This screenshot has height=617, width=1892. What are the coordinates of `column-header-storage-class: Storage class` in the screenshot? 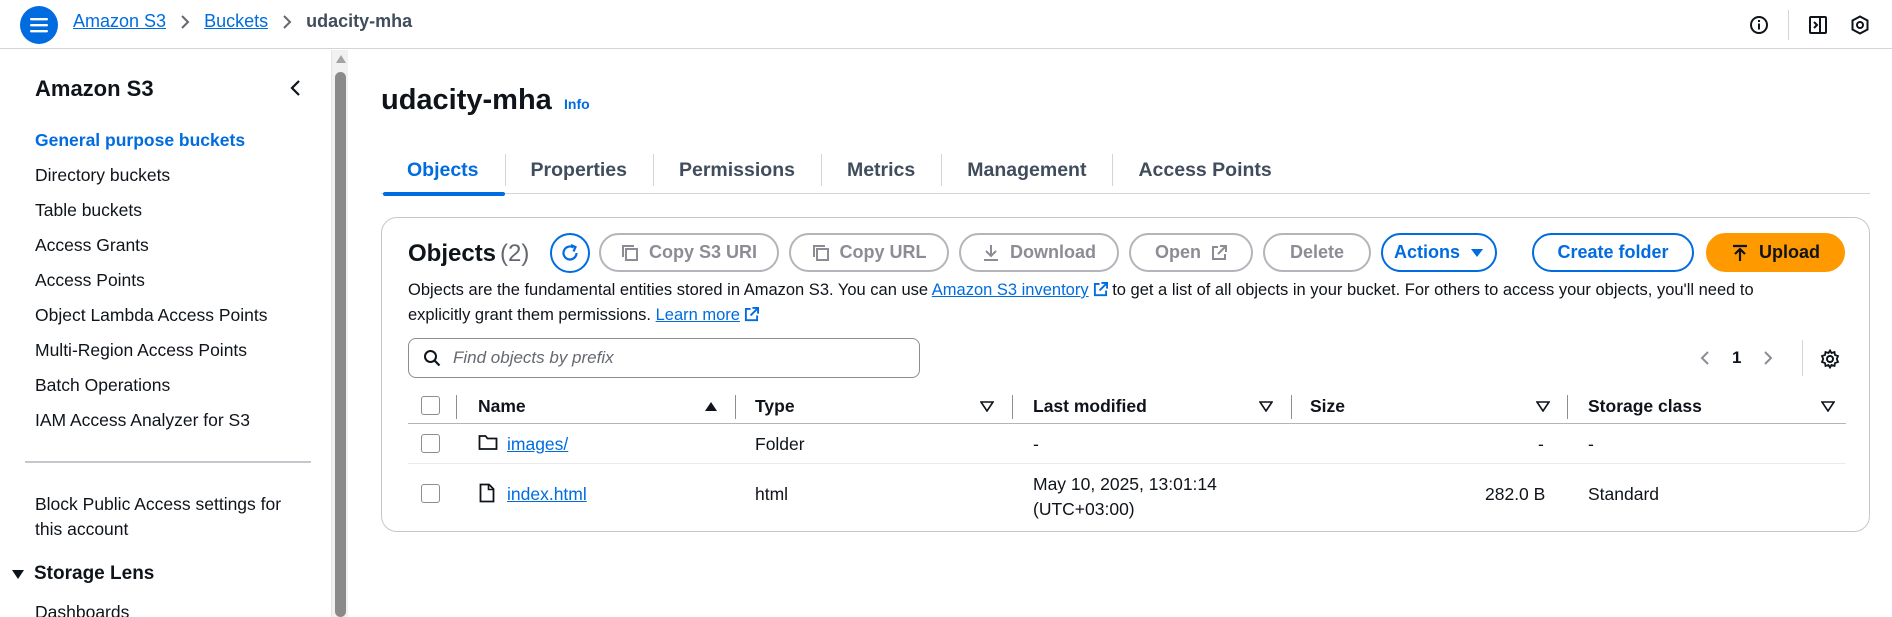 It's located at (1645, 406).